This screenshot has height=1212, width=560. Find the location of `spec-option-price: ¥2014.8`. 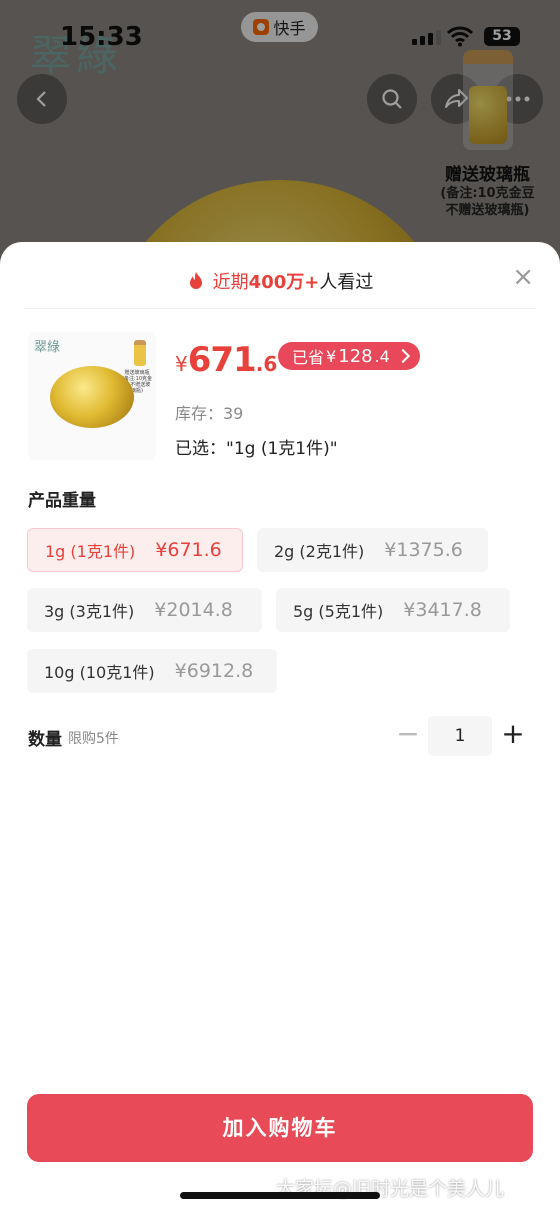

spec-option-price: ¥2014.8 is located at coordinates (193, 610).